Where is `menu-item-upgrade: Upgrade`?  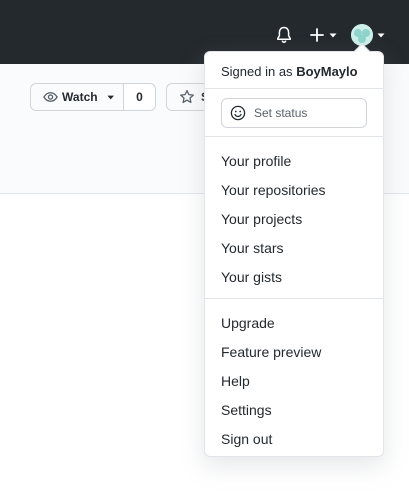 menu-item-upgrade: Upgrade is located at coordinates (248, 323).